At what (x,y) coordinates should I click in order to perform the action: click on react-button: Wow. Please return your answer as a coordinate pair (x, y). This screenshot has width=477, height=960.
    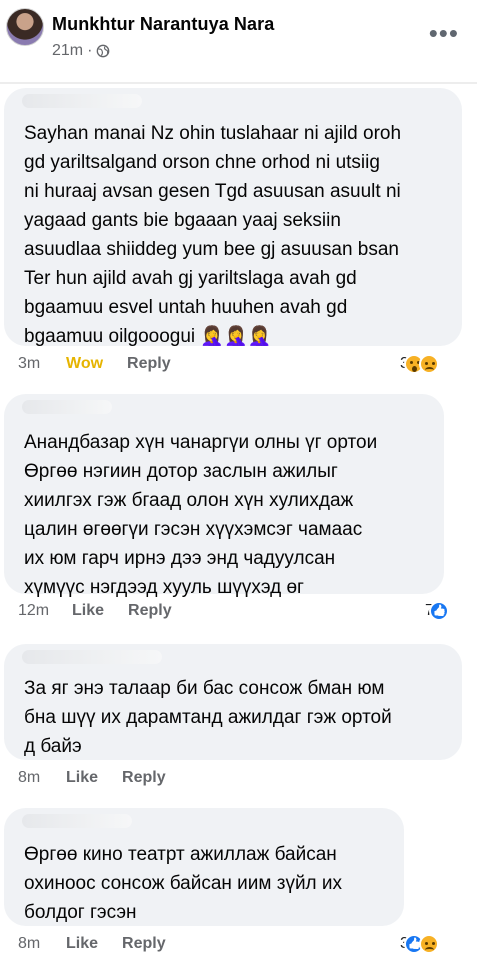
    Looking at the image, I should click on (84, 364).